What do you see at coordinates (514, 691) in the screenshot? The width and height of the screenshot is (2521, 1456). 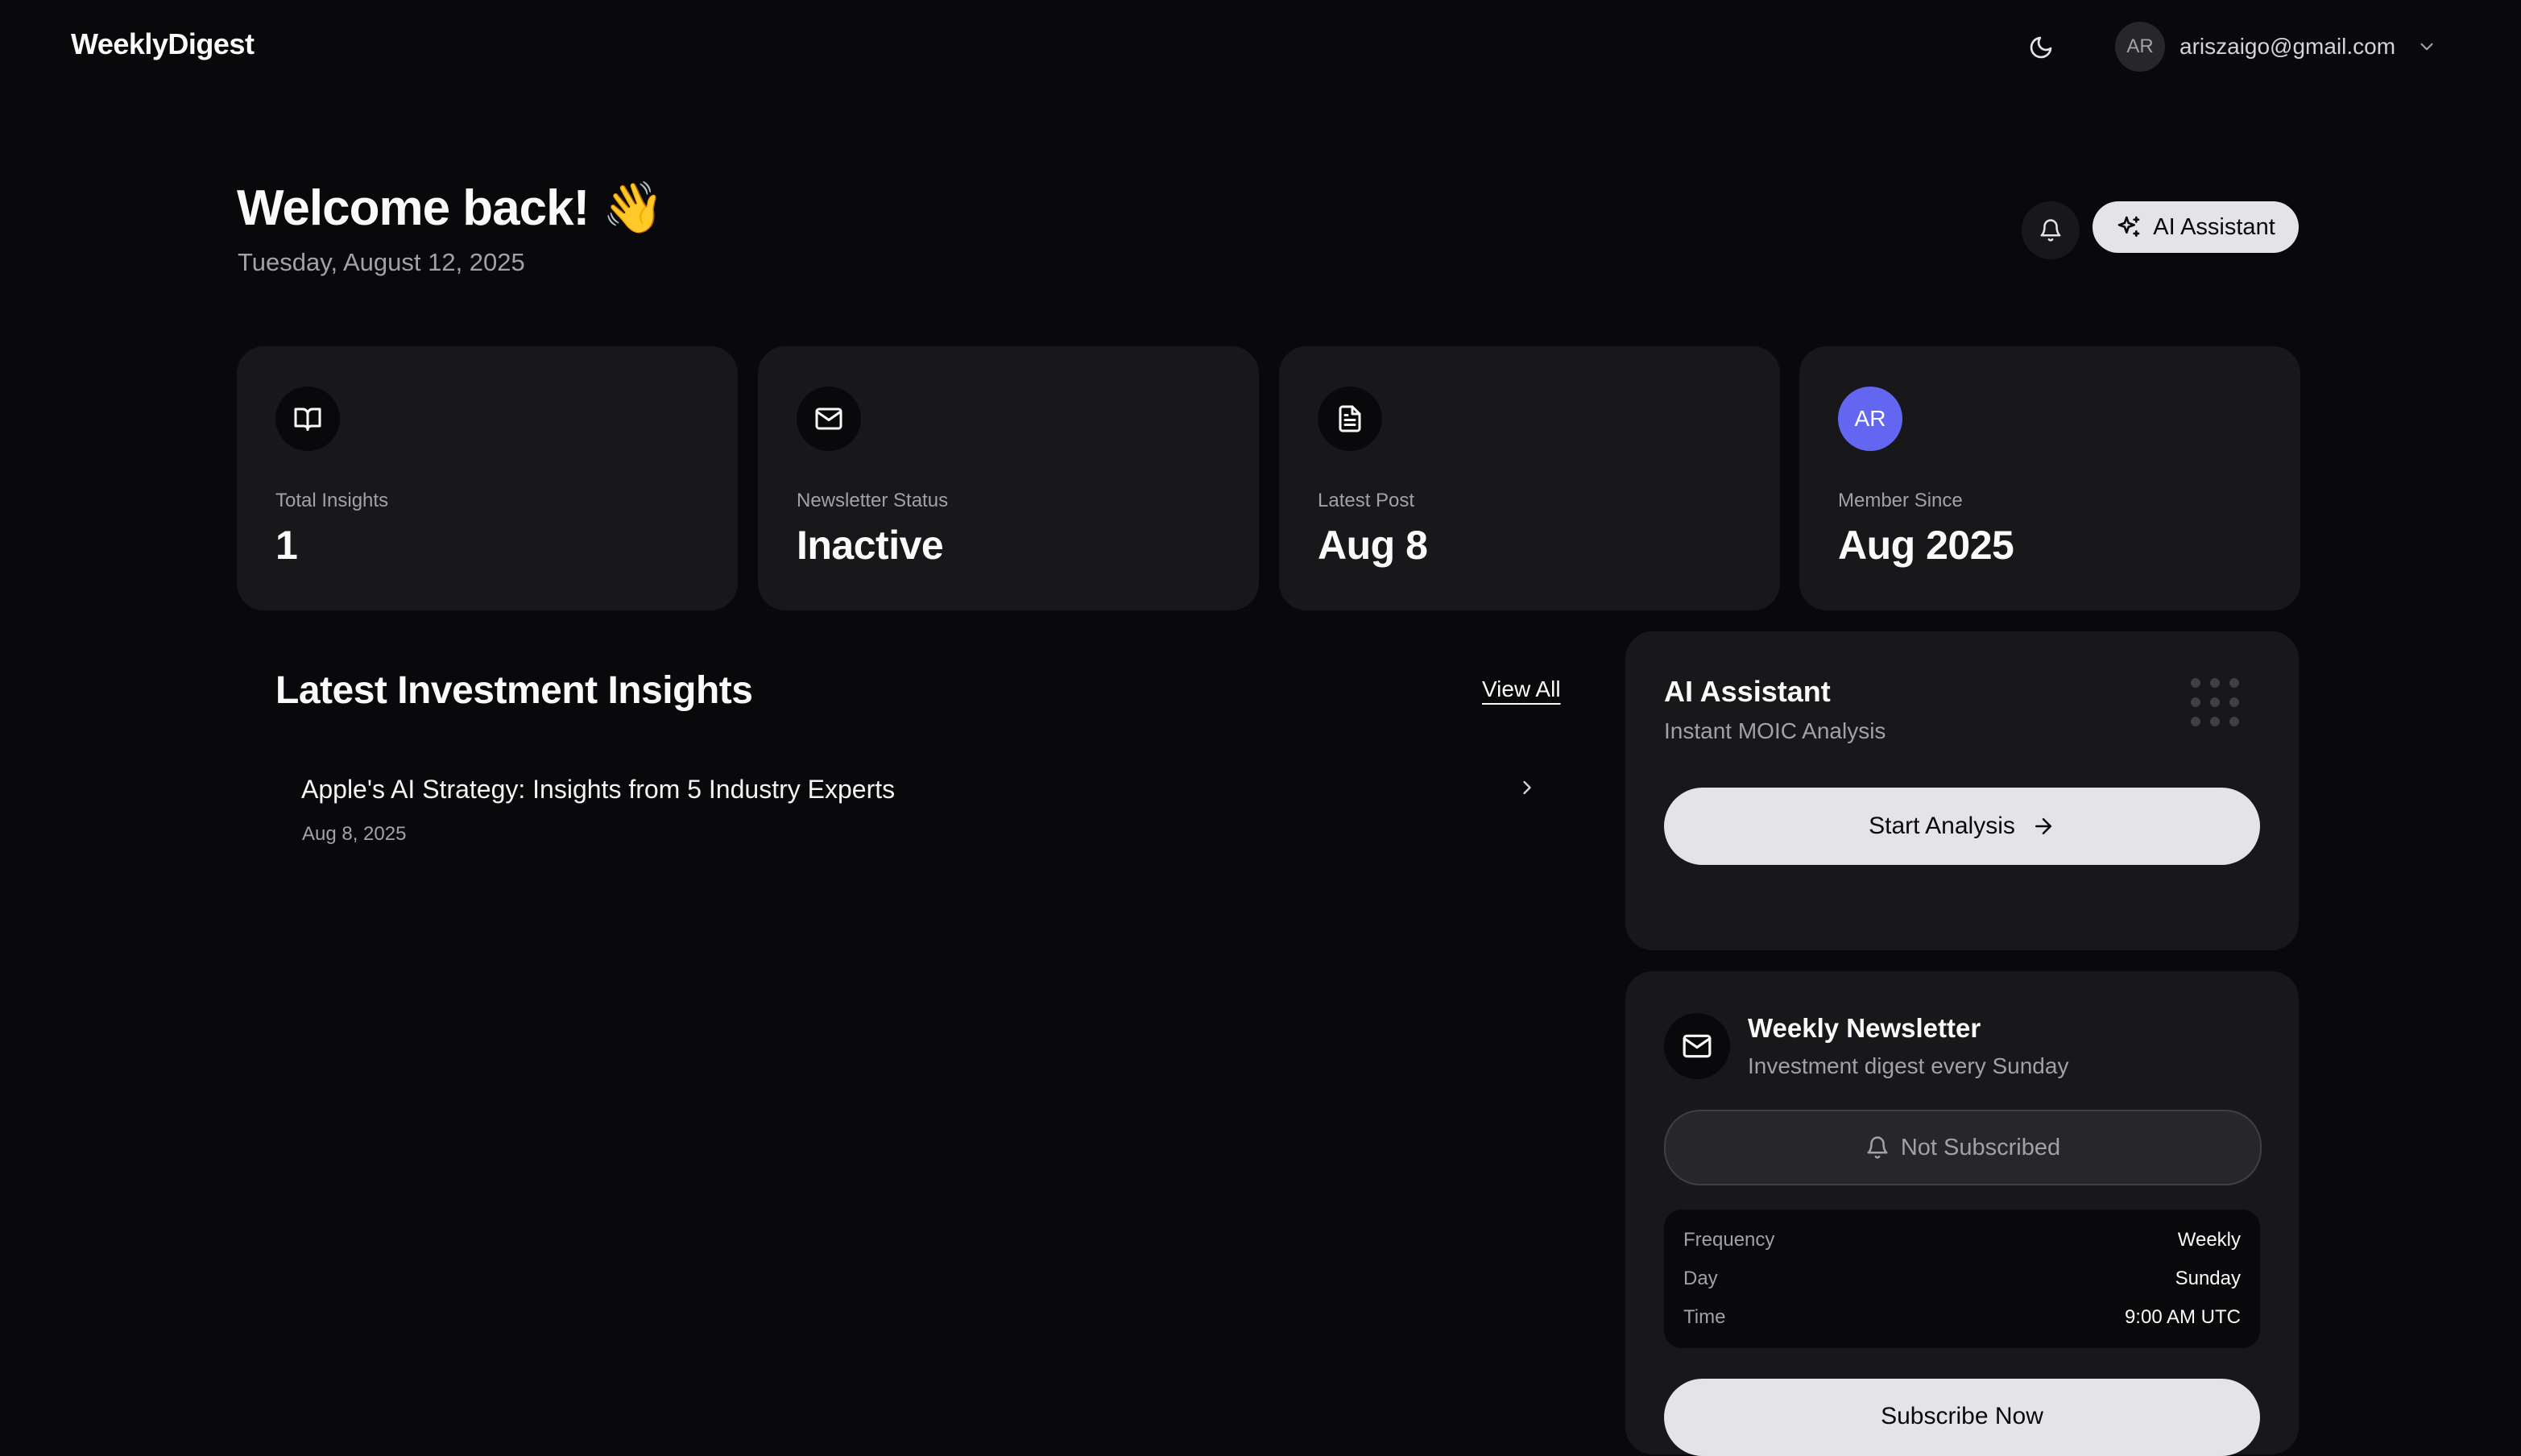 I see `section-title: Latest Investment Insights` at bounding box center [514, 691].